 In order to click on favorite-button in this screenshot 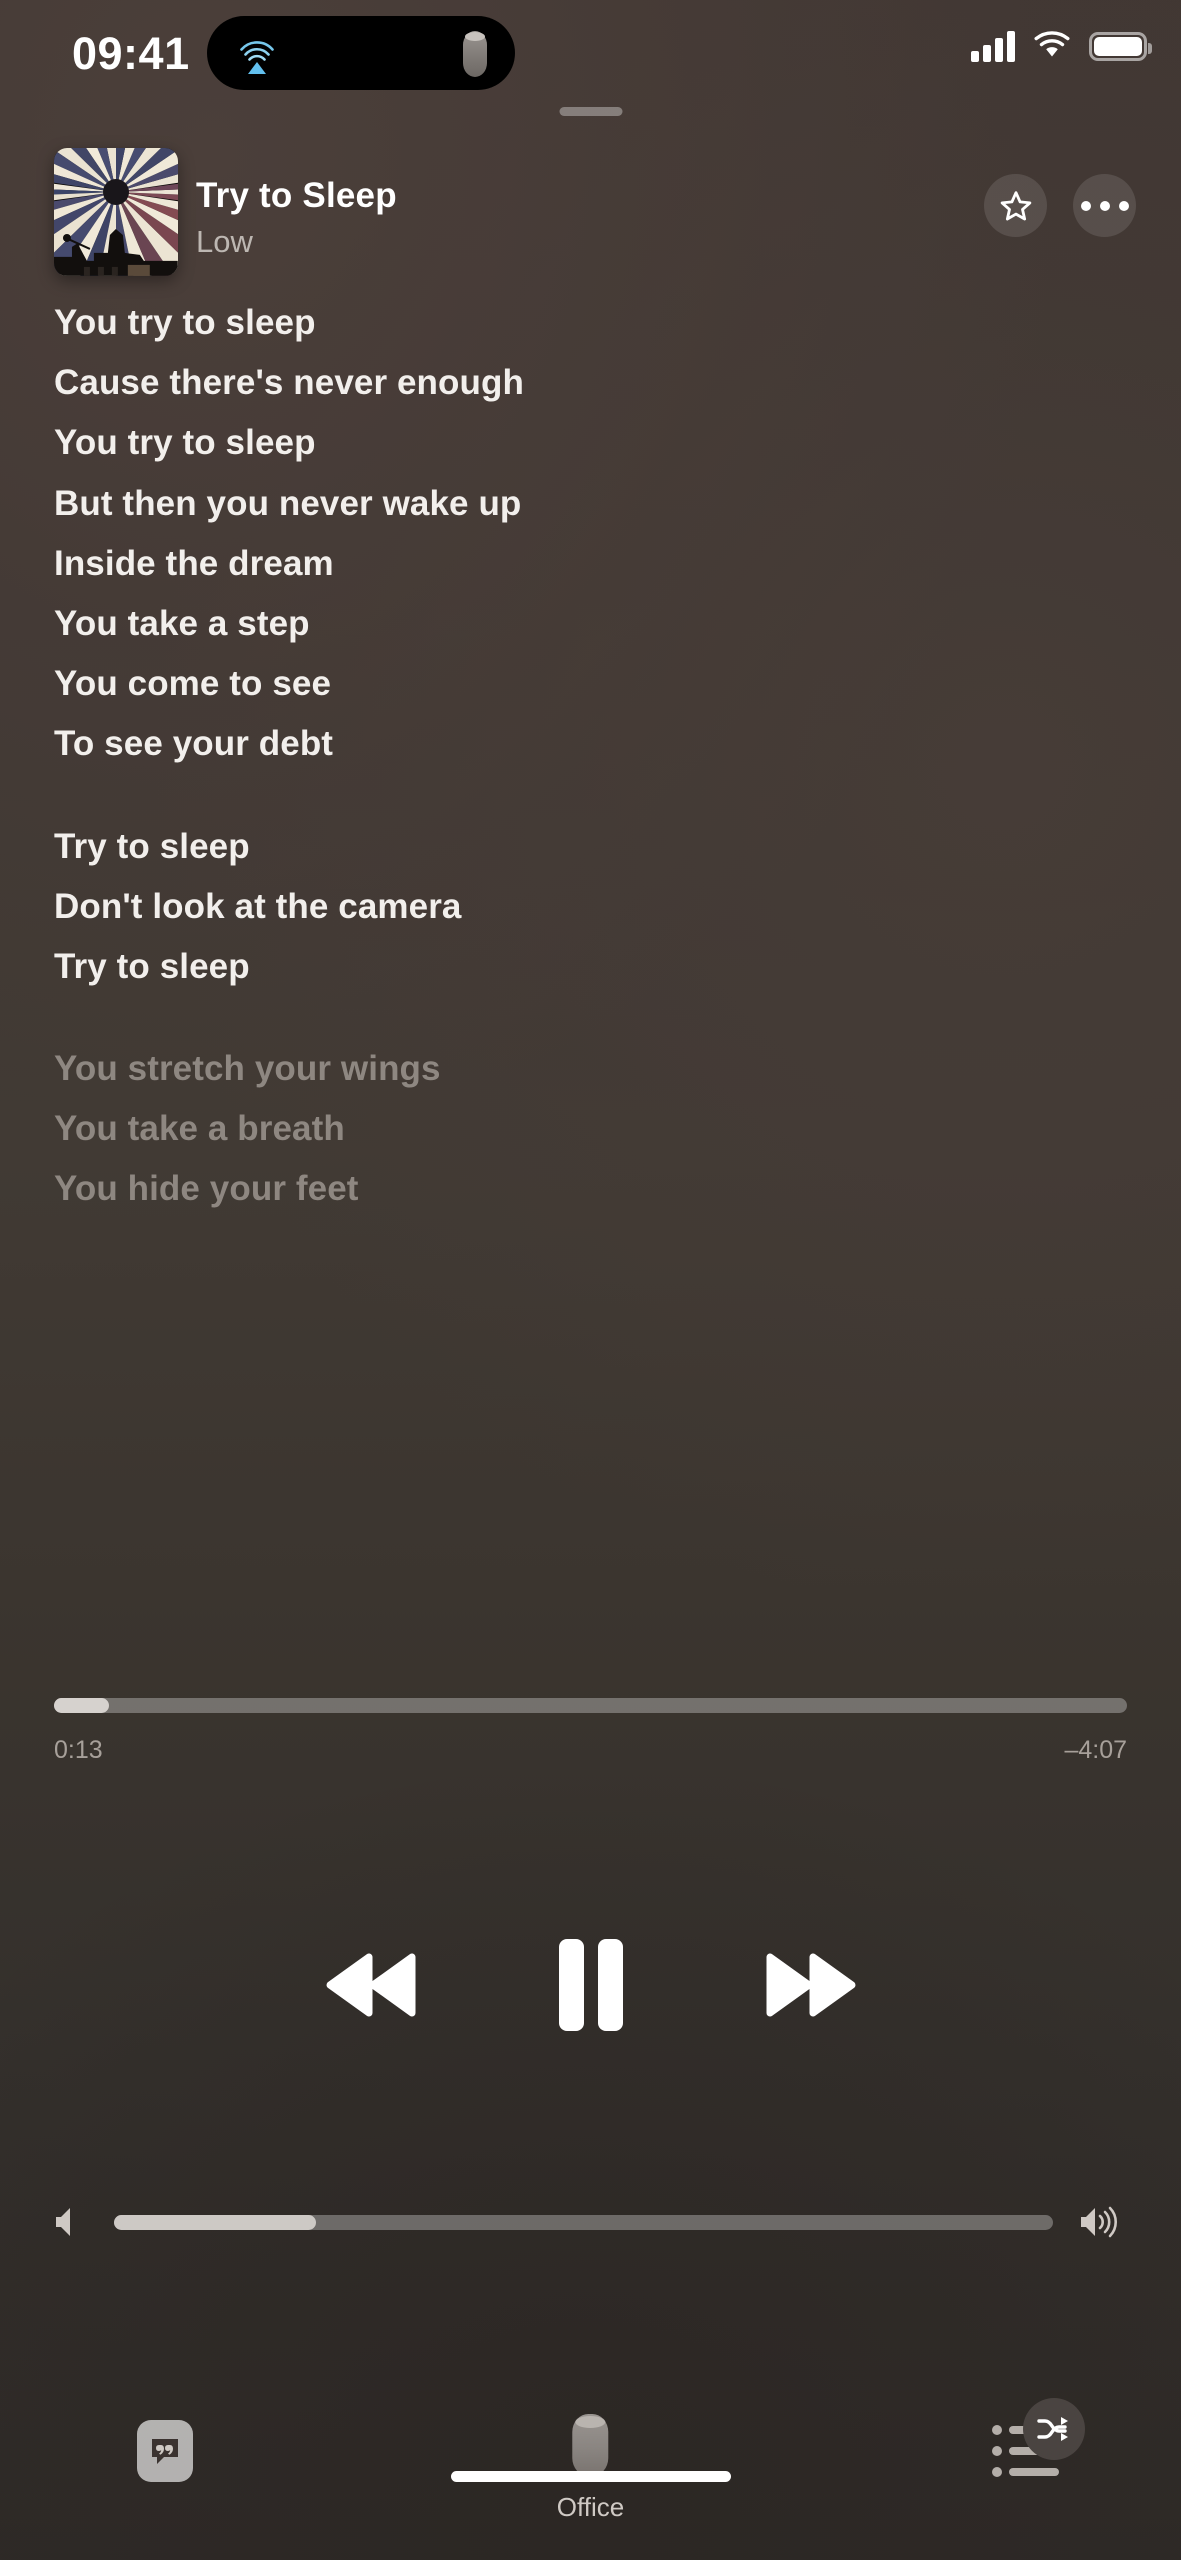, I will do `click(1015, 205)`.